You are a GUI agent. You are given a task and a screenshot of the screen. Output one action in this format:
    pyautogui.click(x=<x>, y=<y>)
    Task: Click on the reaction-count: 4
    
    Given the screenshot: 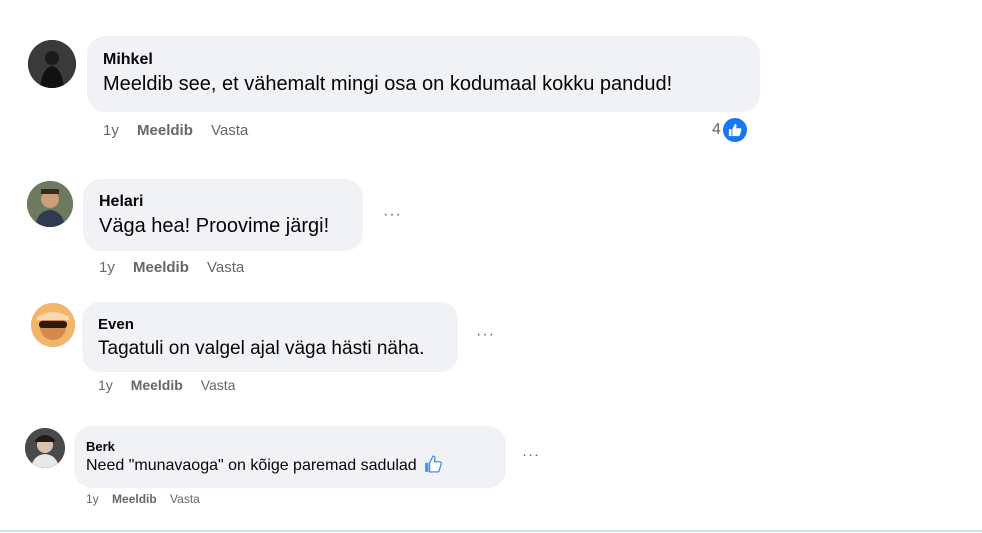 What is the action you would take?
    pyautogui.click(x=729, y=130)
    